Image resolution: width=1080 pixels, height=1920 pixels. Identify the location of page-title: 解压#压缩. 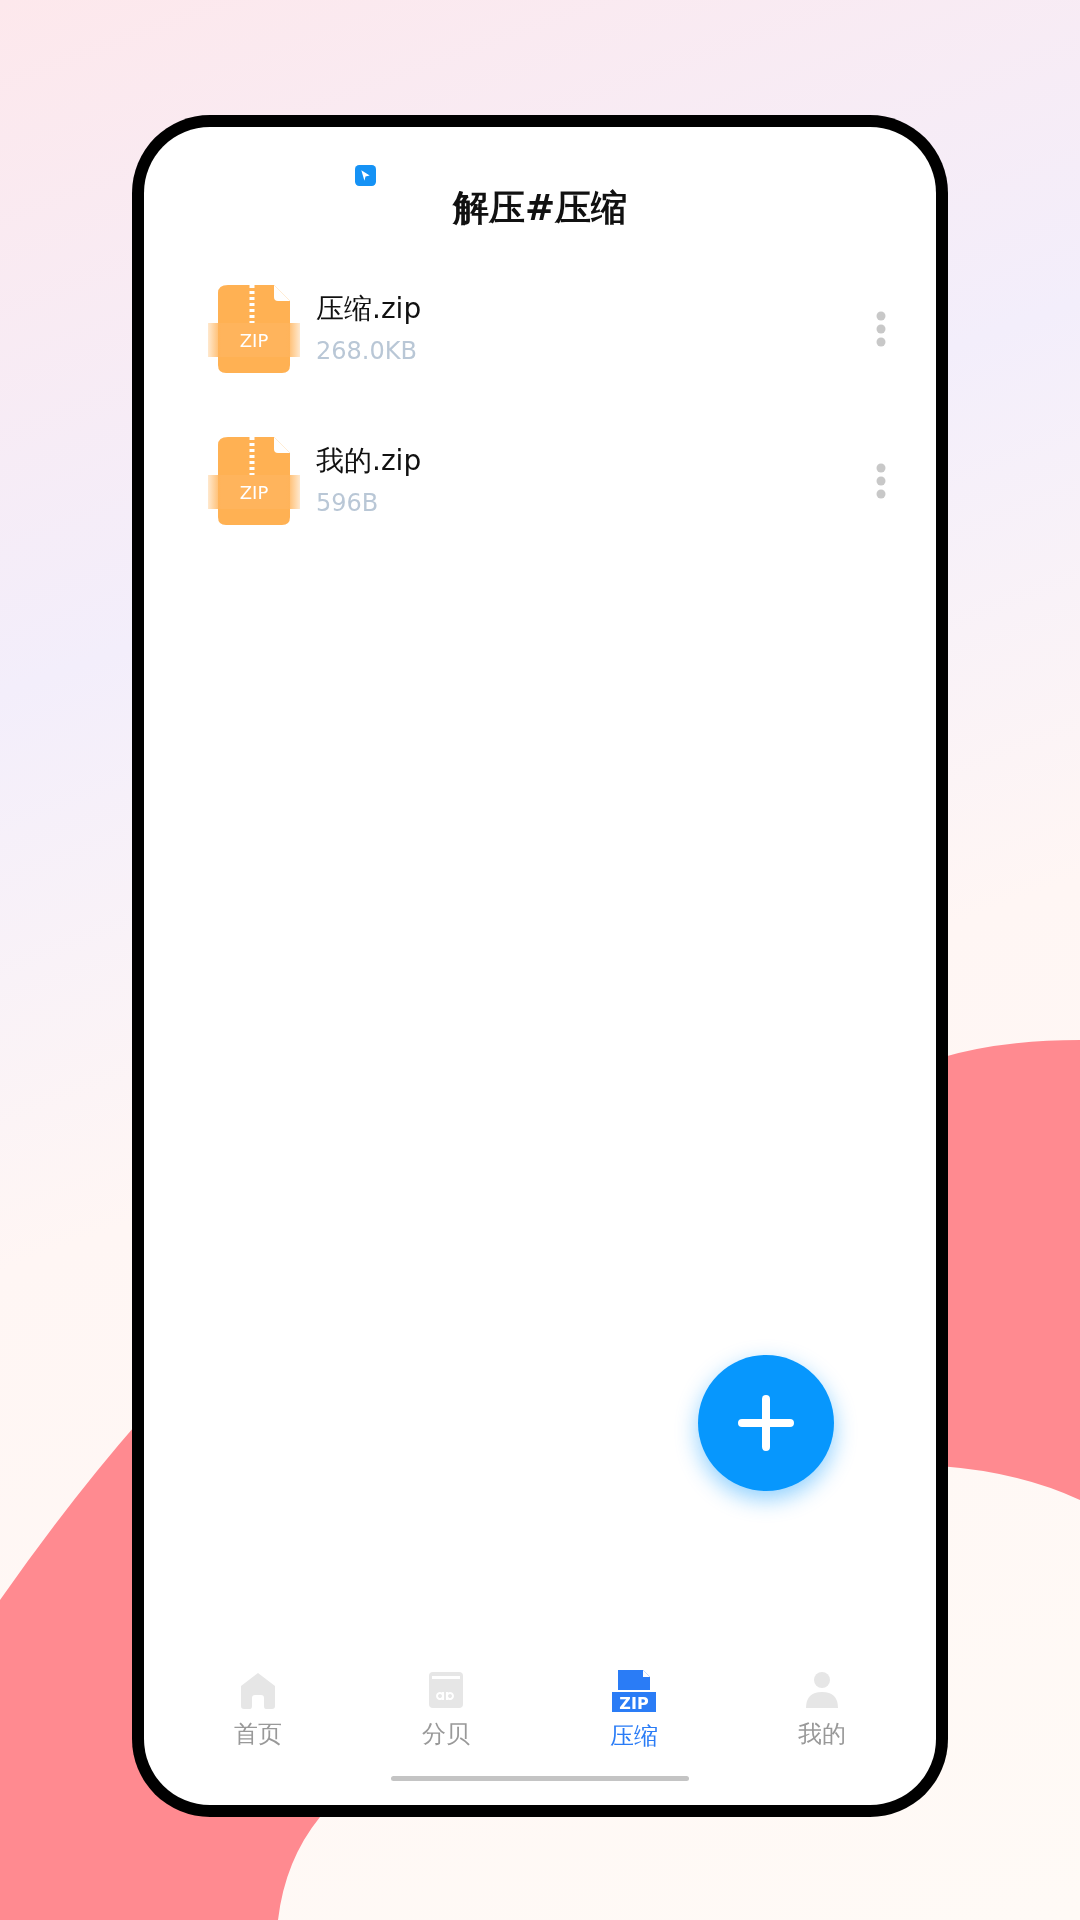
(540, 208).